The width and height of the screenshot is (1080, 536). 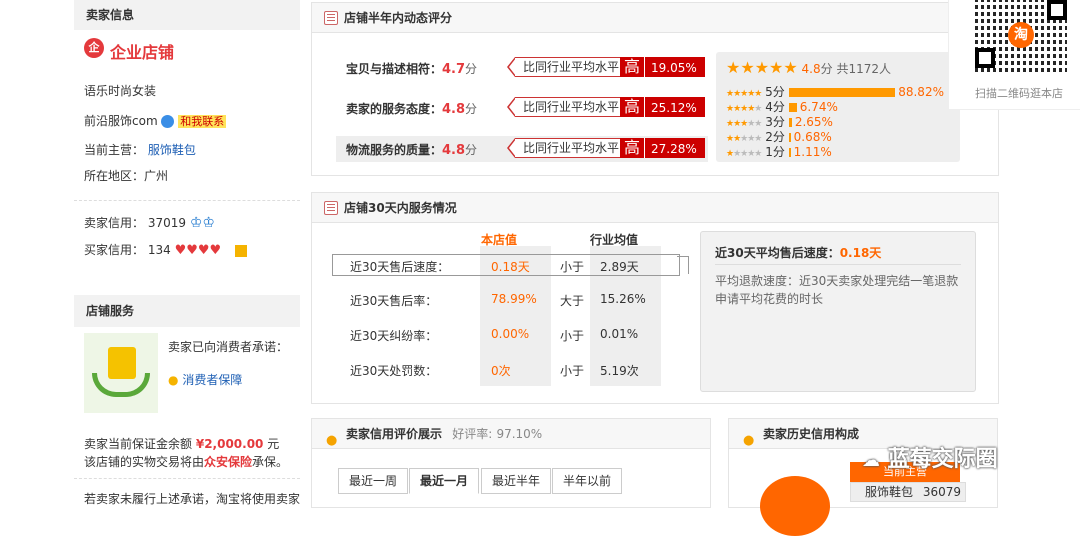 I want to click on buyer-credit-row: 买家信用： 134 ♥♥♥♥, so click(x=166, y=249).